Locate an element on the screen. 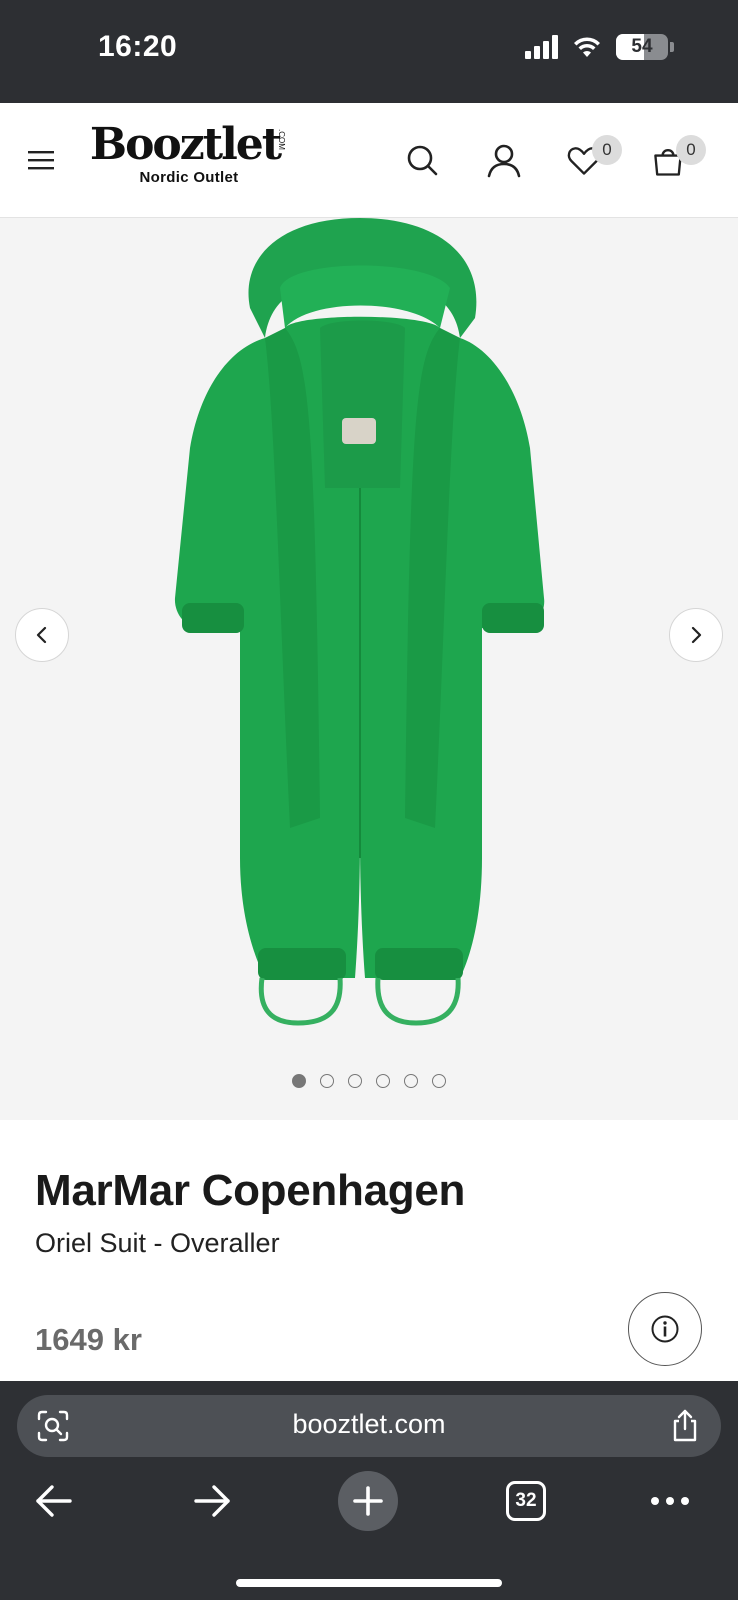 The image size is (738, 1600). tabs-icon: 32 is located at coordinates (526, 1501).